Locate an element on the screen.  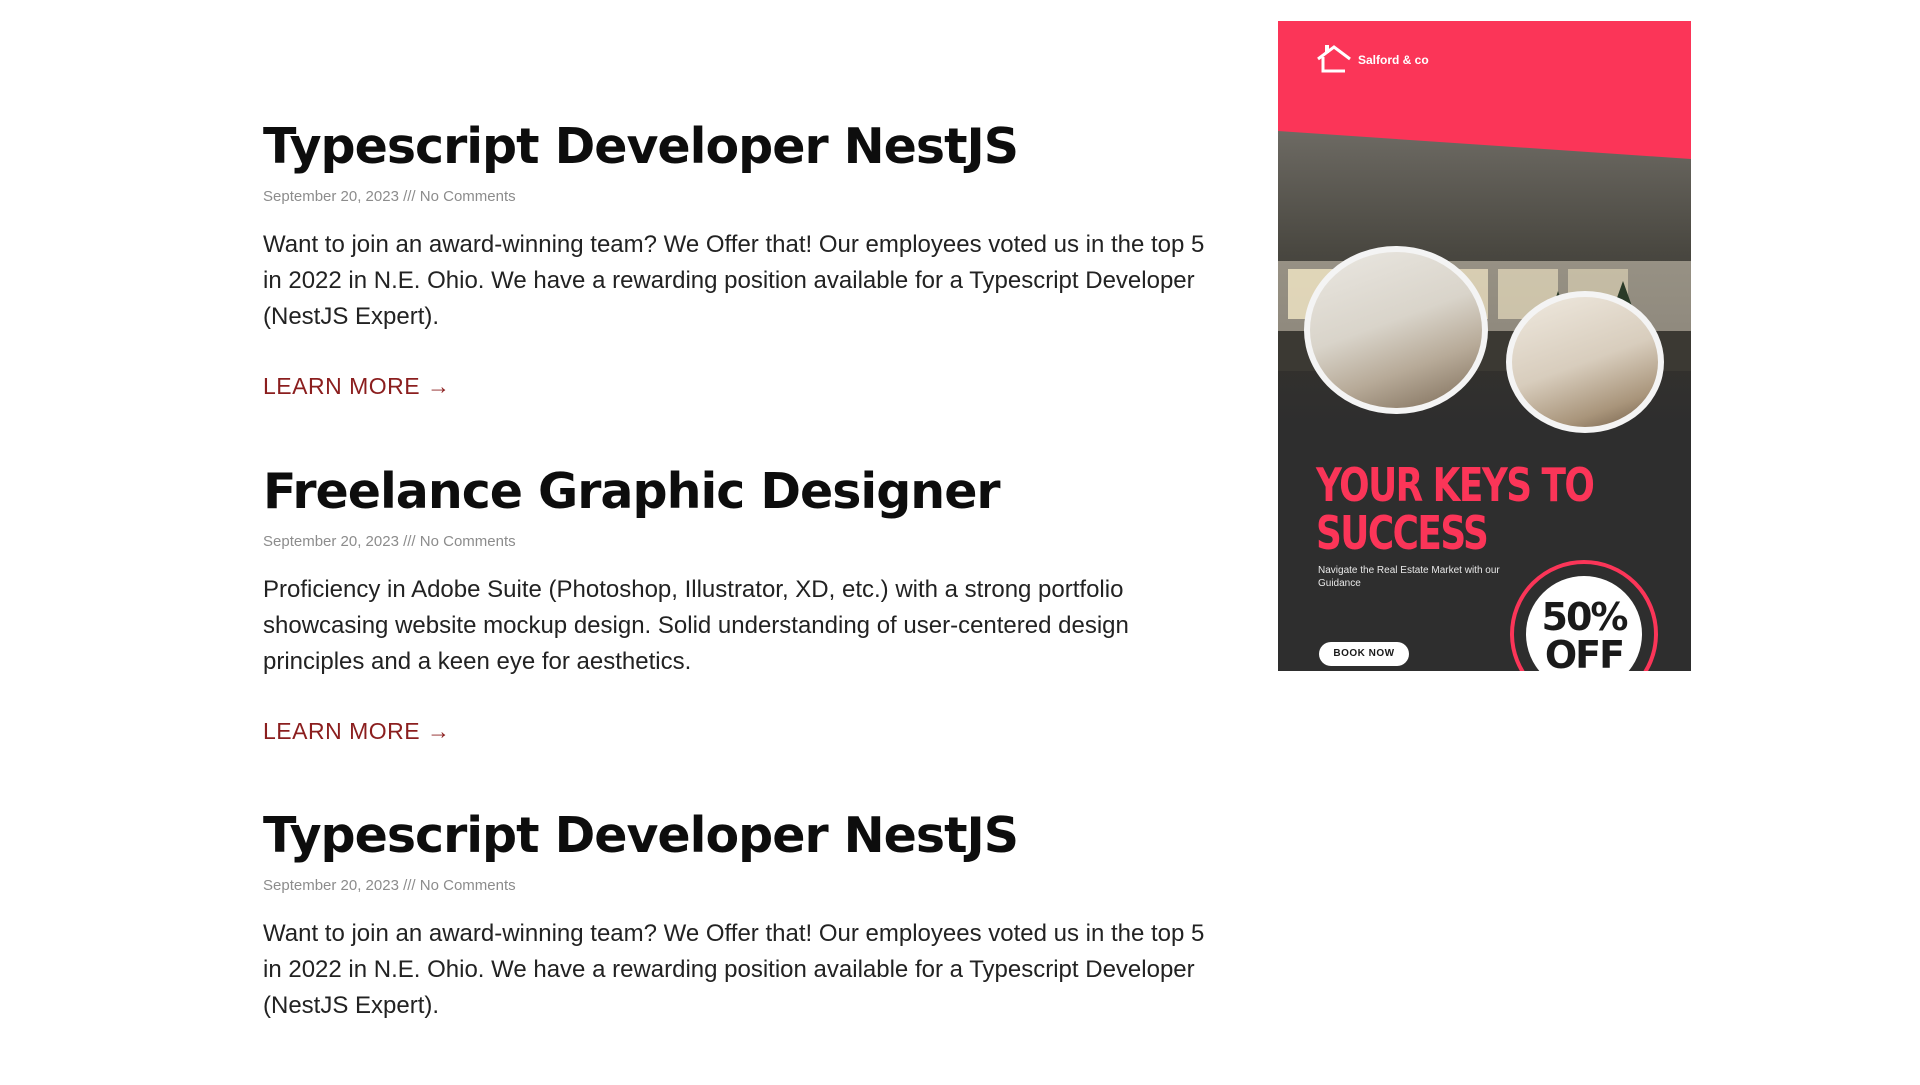
house-logo-icon is located at coordinates (1334, 59).